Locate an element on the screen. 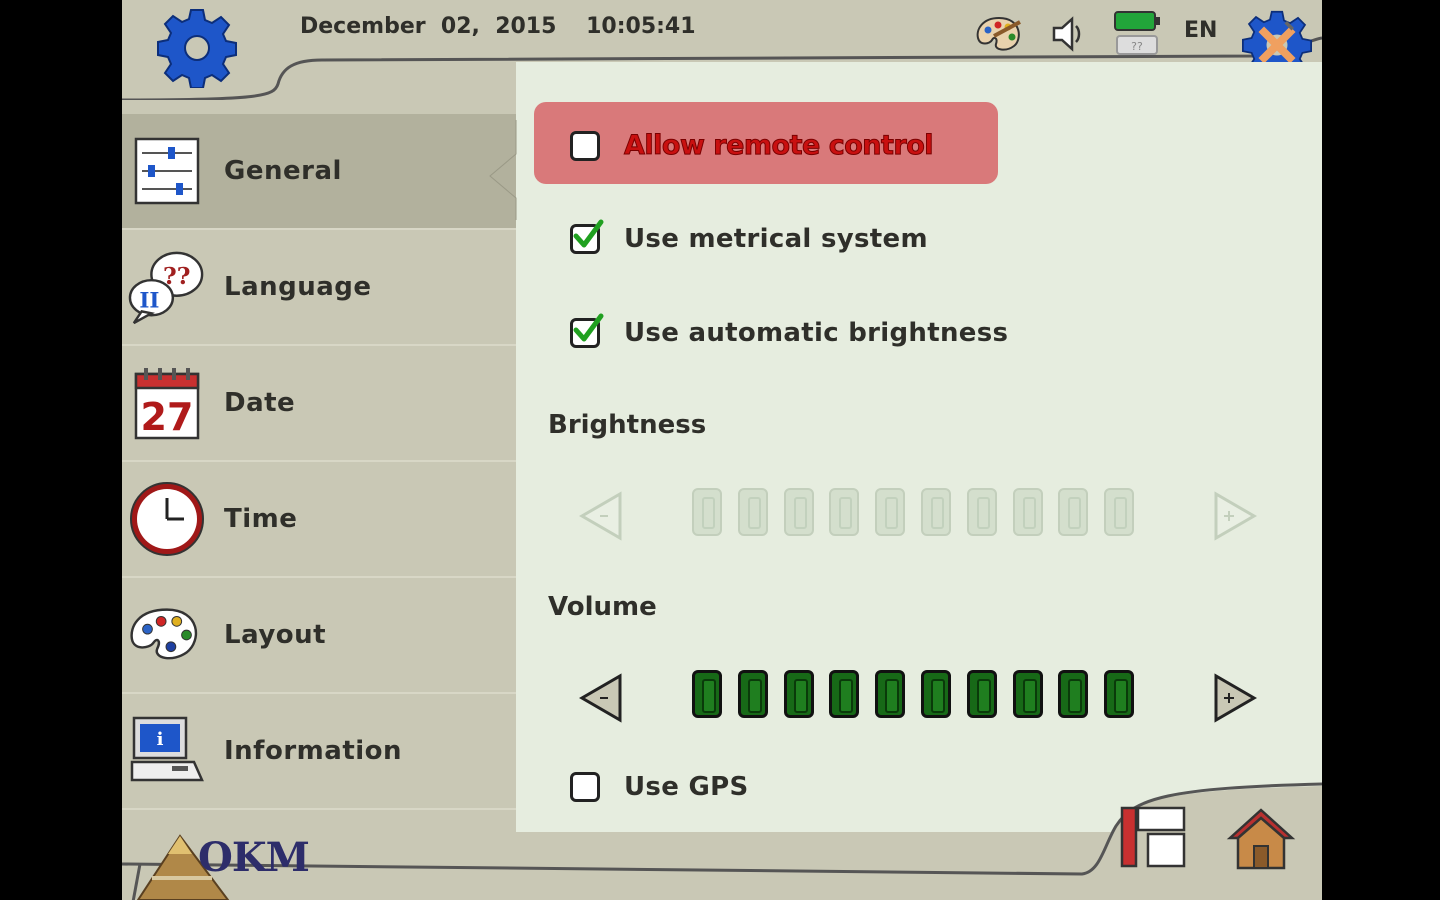  date-time-display: December 02, 2015 10:05:41 is located at coordinates (509, 26).